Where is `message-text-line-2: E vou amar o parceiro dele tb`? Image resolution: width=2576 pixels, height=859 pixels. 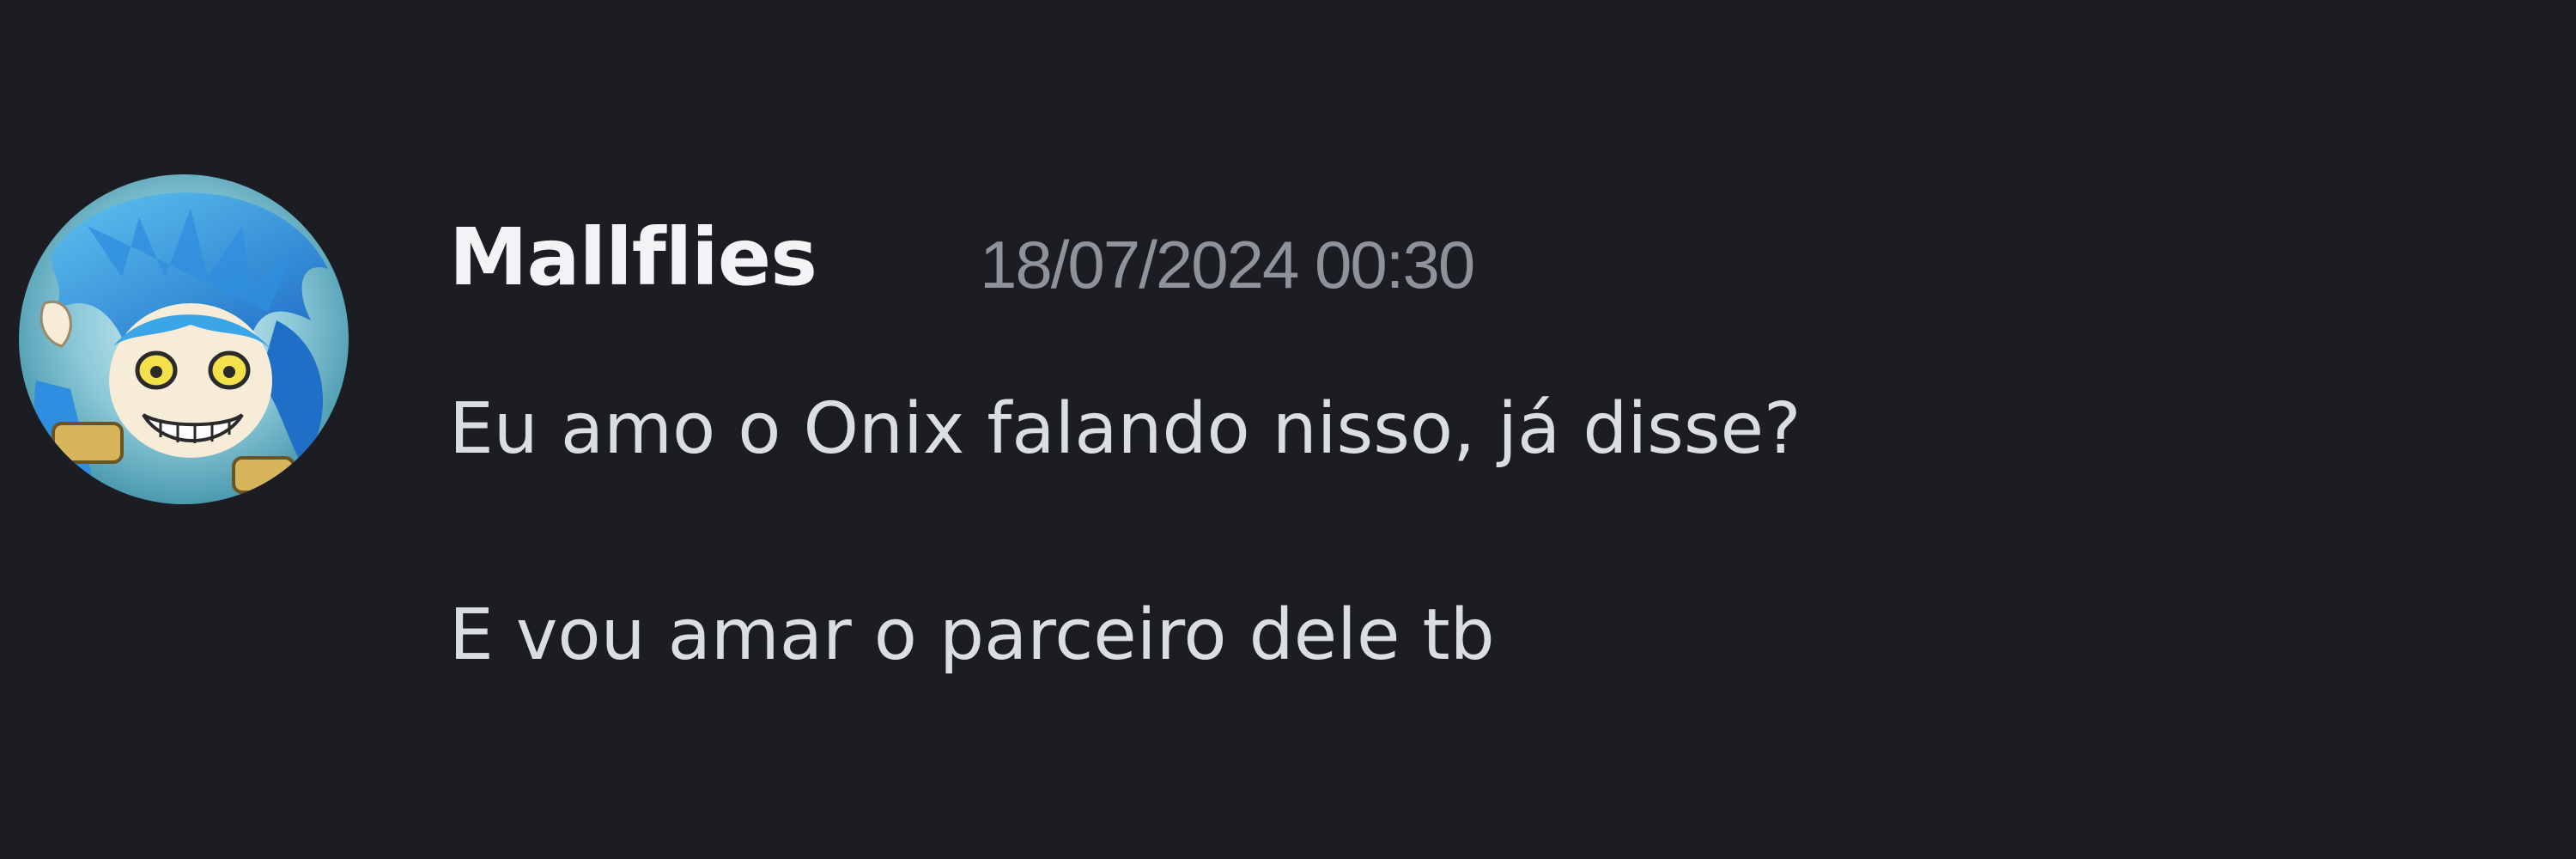
message-text-line-2: E vou amar o parceiro dele tb is located at coordinates (972, 635).